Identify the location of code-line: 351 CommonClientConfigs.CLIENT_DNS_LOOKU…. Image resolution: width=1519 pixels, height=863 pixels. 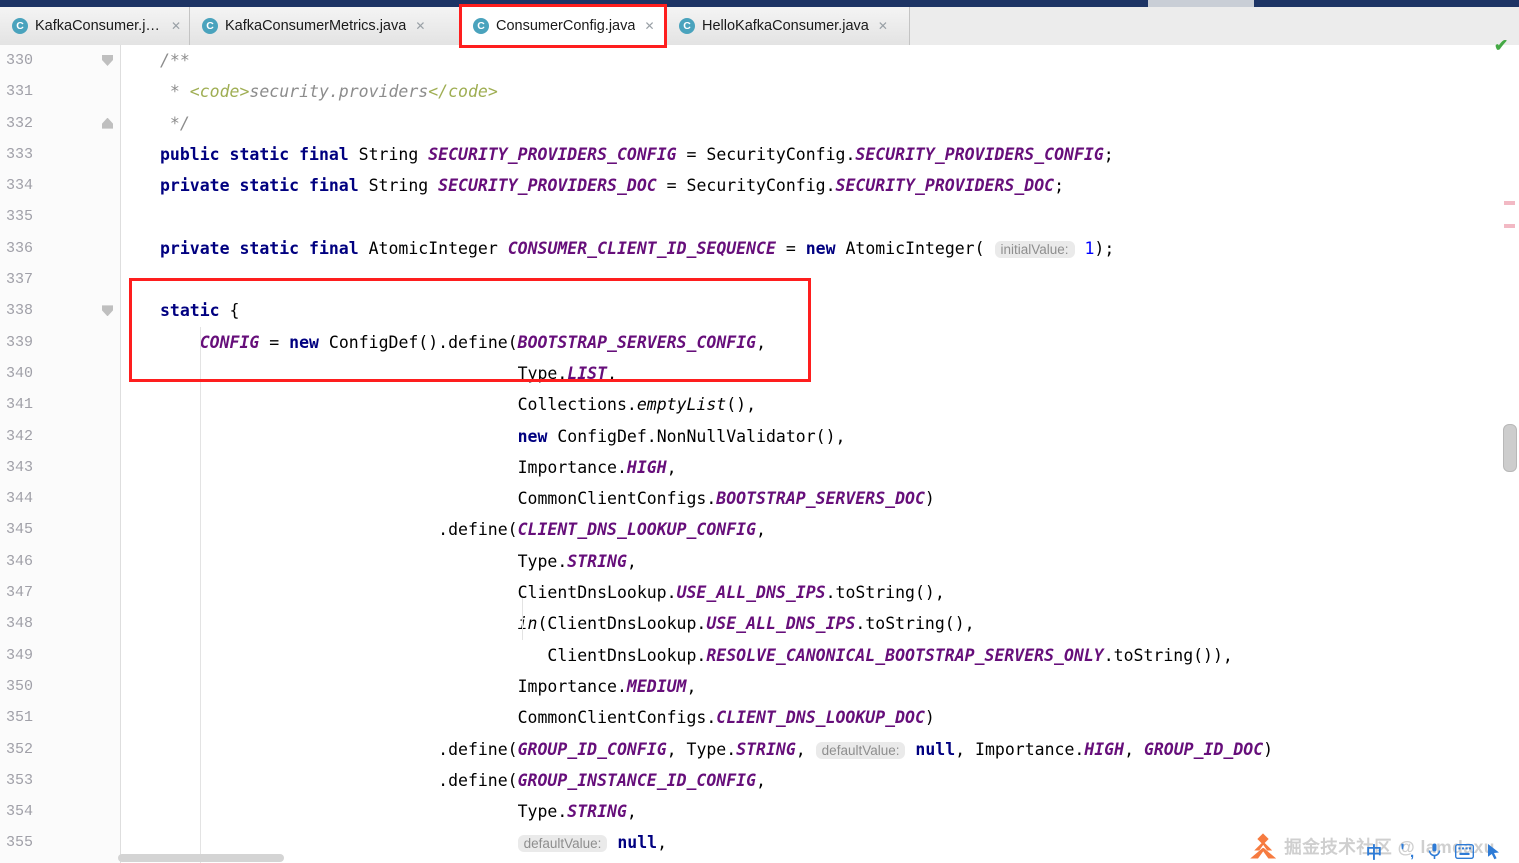
(759, 717).